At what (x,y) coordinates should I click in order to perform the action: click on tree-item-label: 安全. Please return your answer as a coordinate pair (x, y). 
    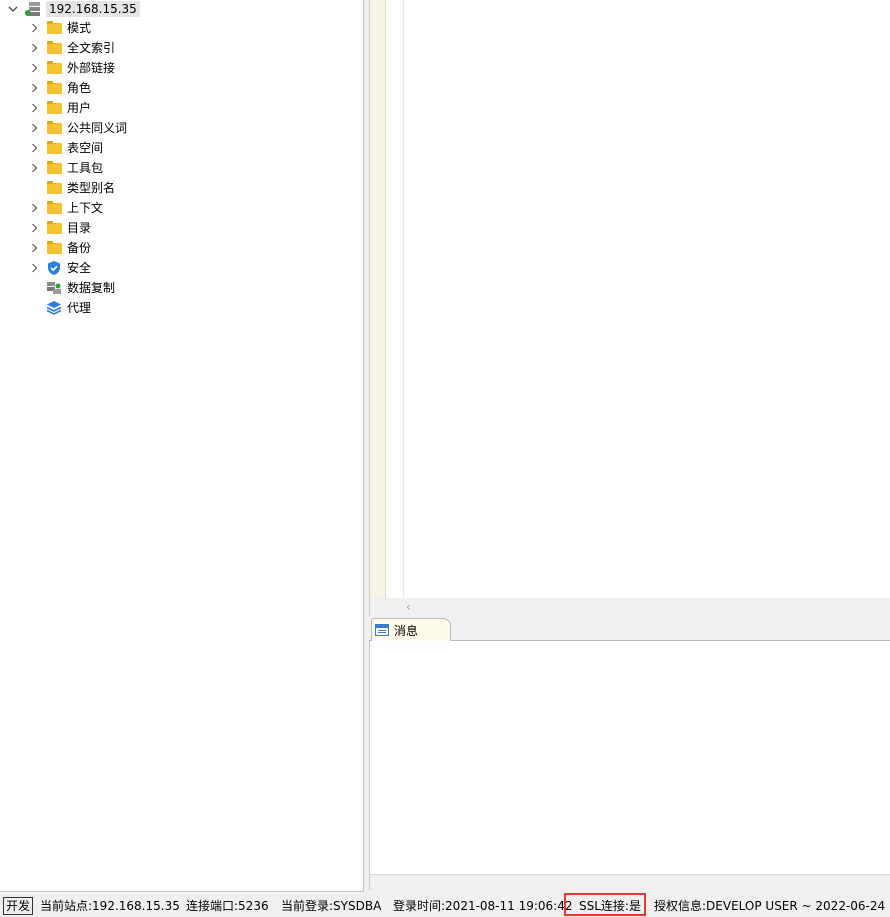
    Looking at the image, I should click on (79, 268).